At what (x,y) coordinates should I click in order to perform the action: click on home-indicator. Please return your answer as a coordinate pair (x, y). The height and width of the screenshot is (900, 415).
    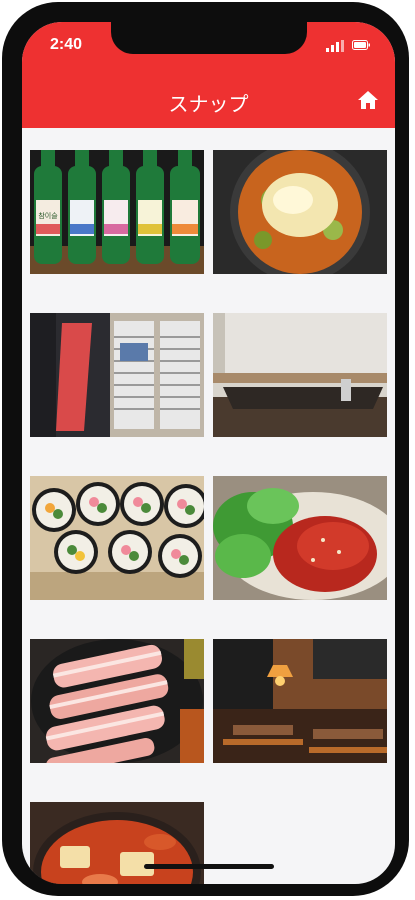
    Looking at the image, I should click on (209, 866).